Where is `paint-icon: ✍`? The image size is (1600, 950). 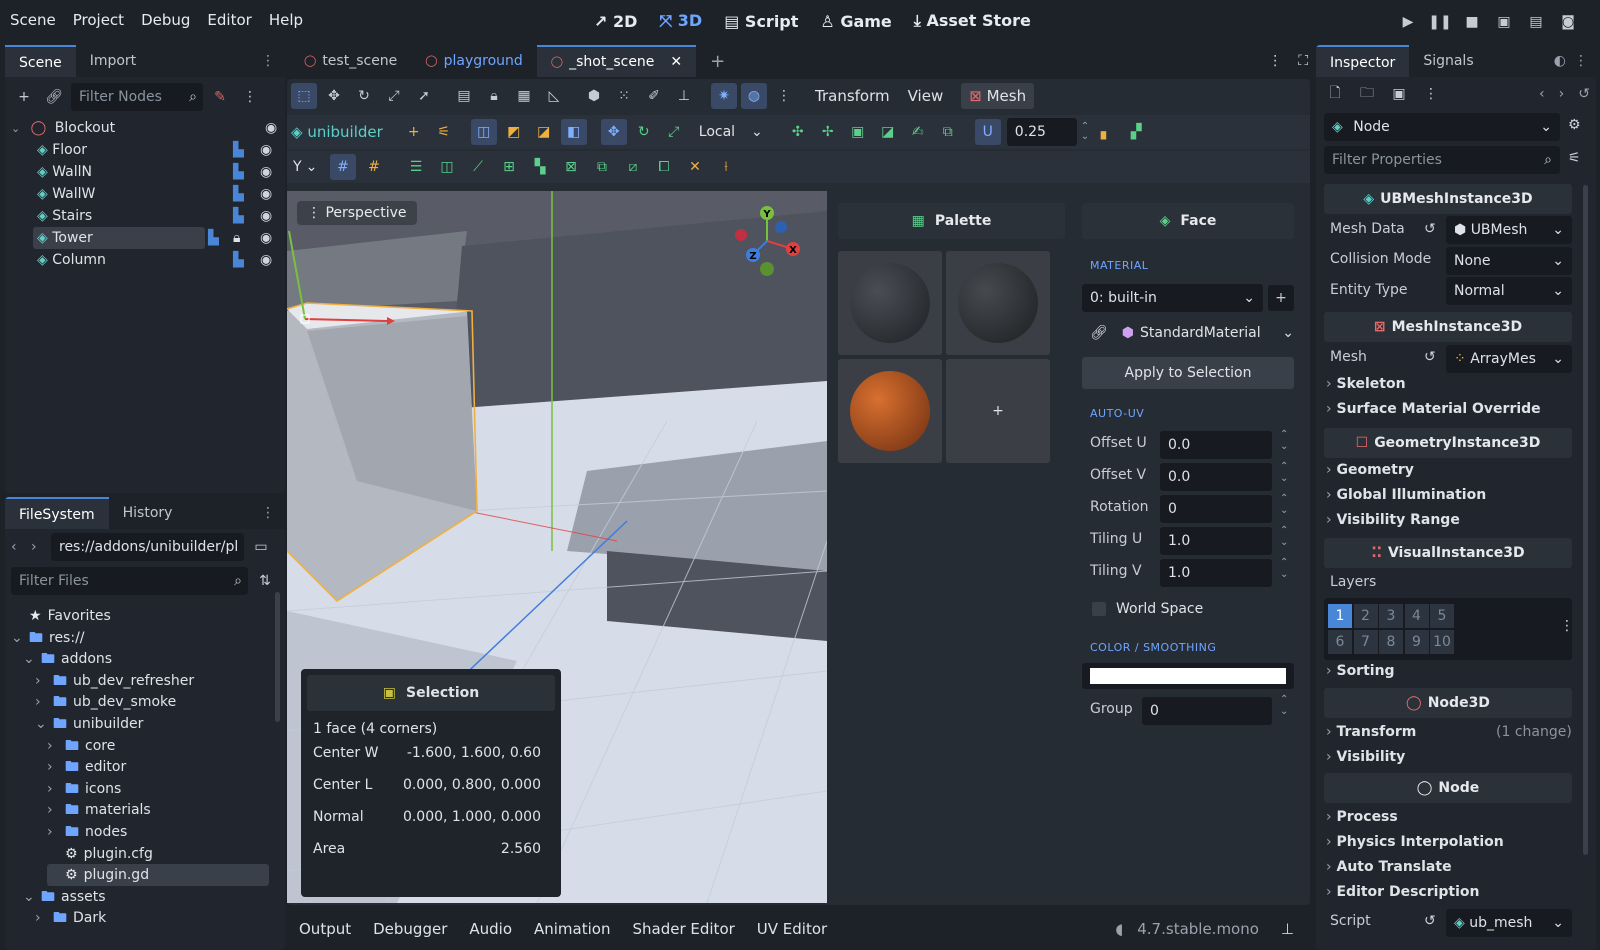 paint-icon: ✍ is located at coordinates (918, 132).